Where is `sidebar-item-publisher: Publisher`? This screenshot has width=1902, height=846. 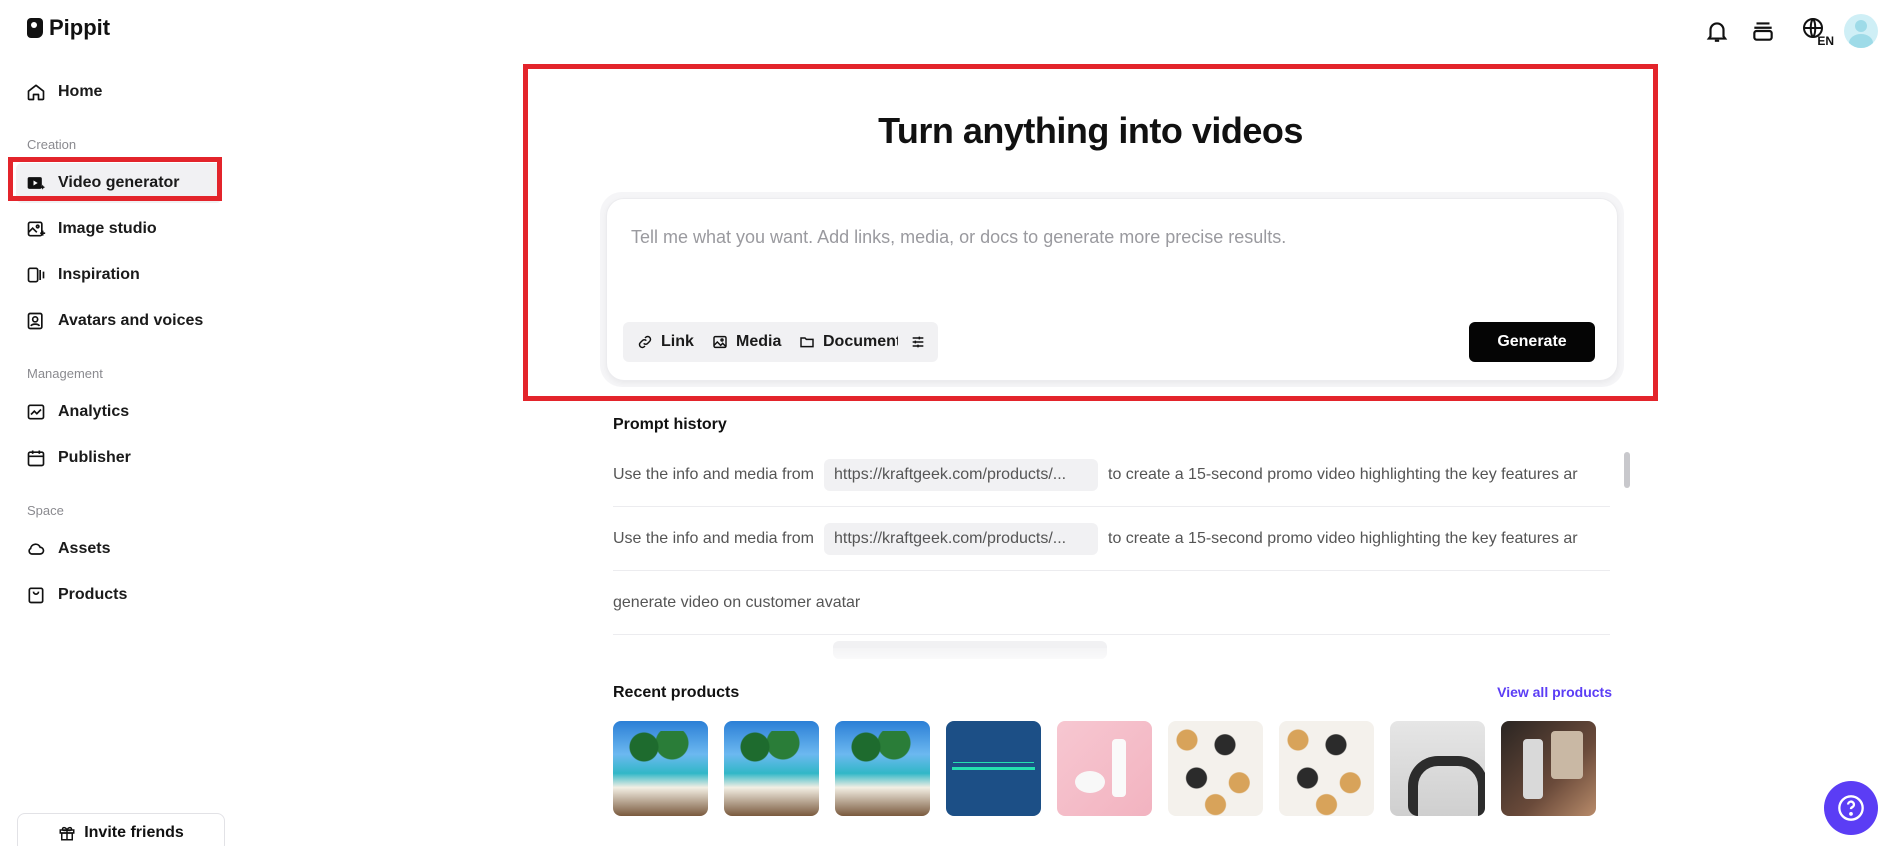
sidebar-item-publisher: Publisher is located at coordinates (119, 458).